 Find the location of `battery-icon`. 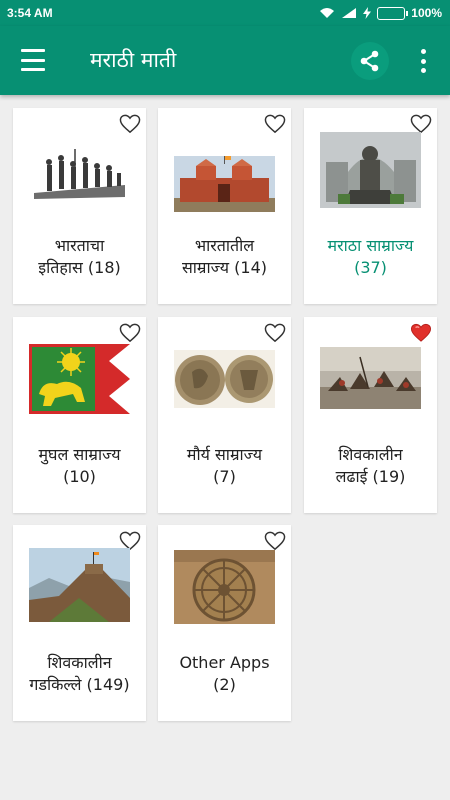

battery-icon is located at coordinates (393, 13).